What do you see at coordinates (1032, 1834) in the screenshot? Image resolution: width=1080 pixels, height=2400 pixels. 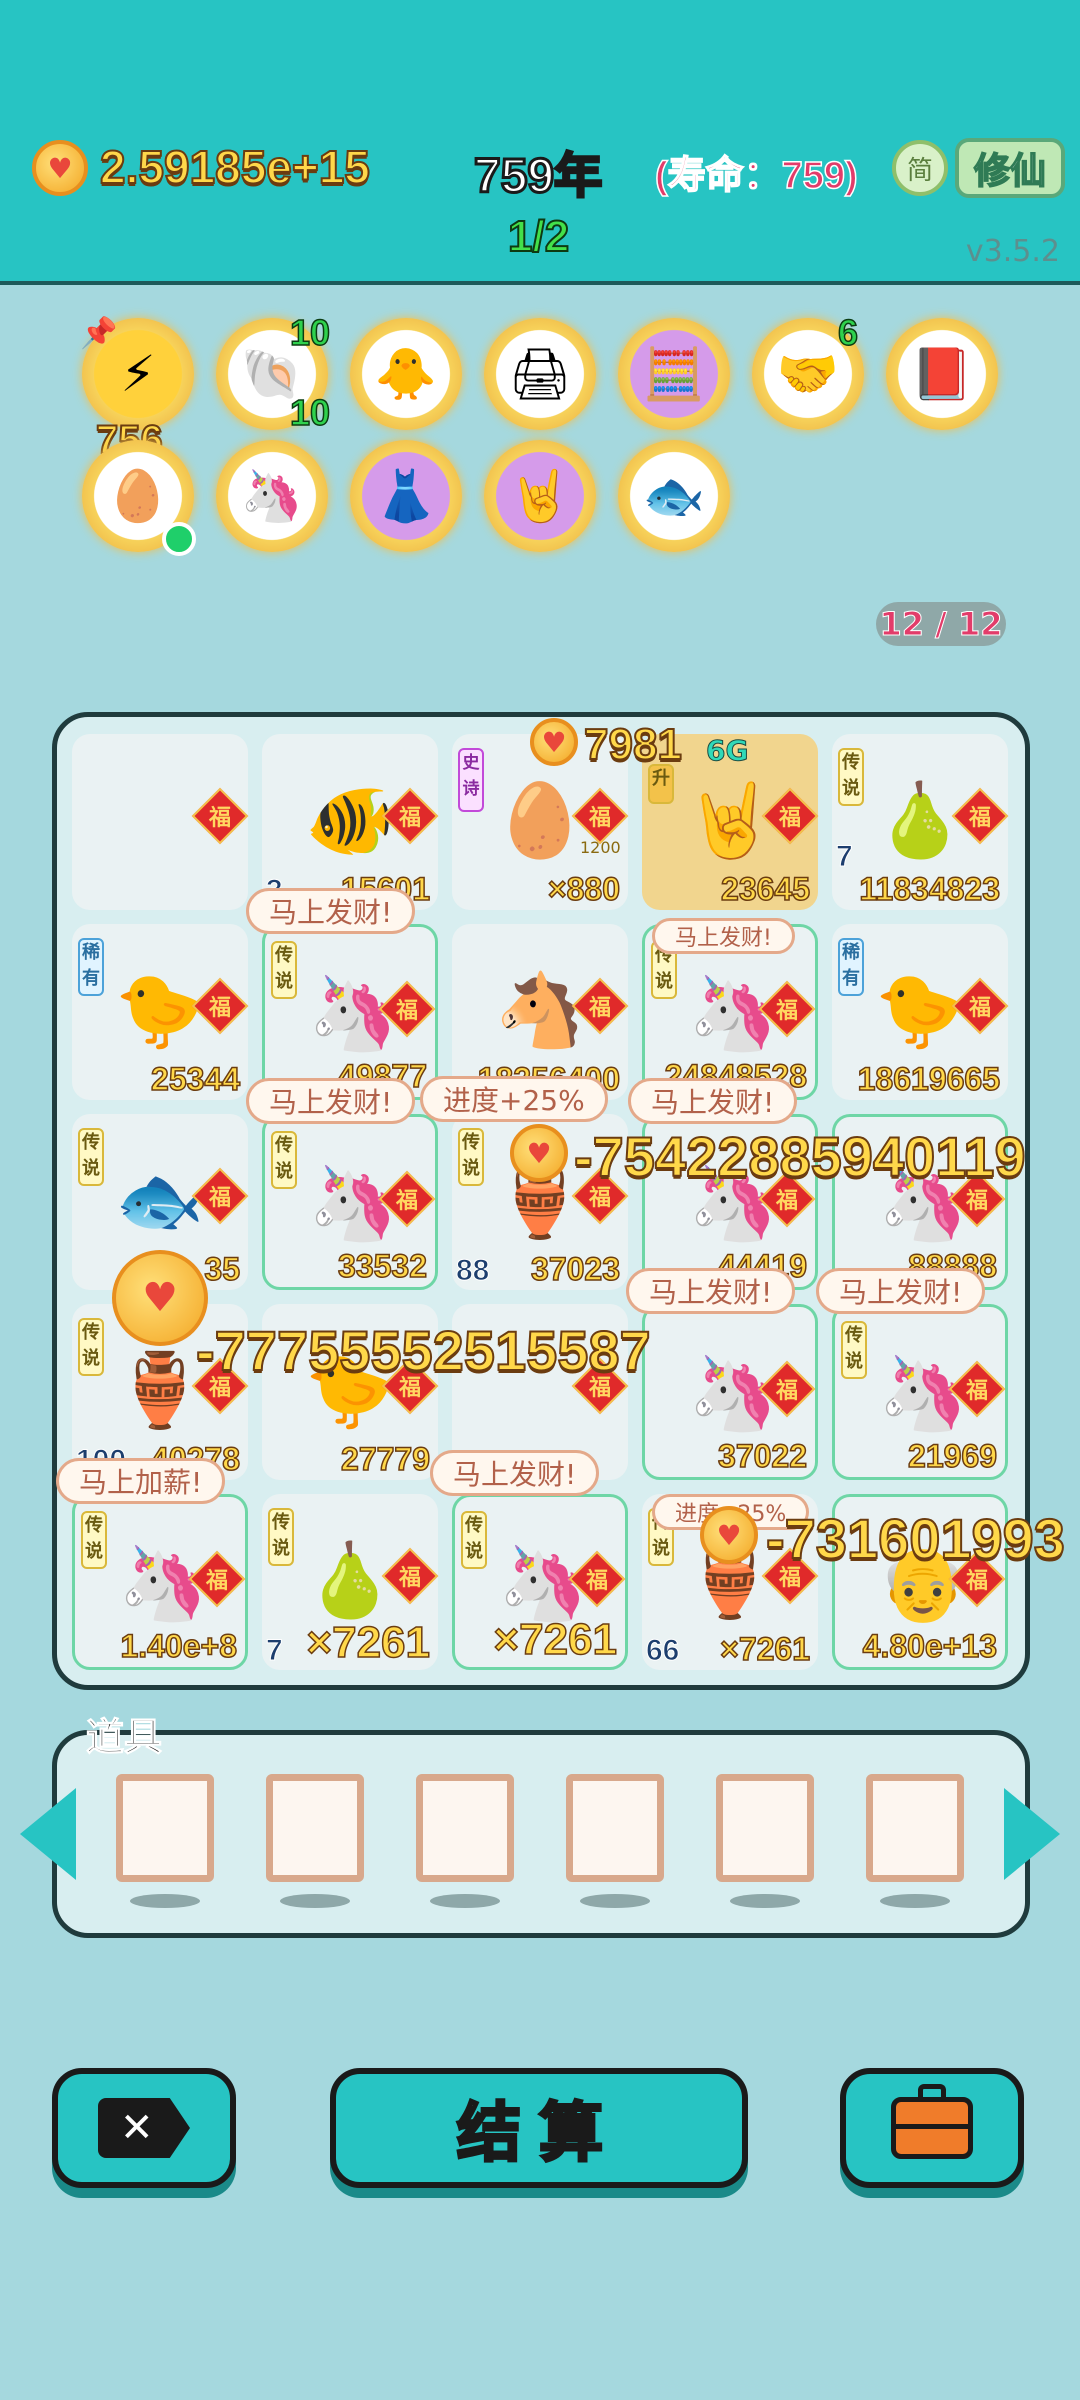 I see `tools-next-arrow-icon` at bounding box center [1032, 1834].